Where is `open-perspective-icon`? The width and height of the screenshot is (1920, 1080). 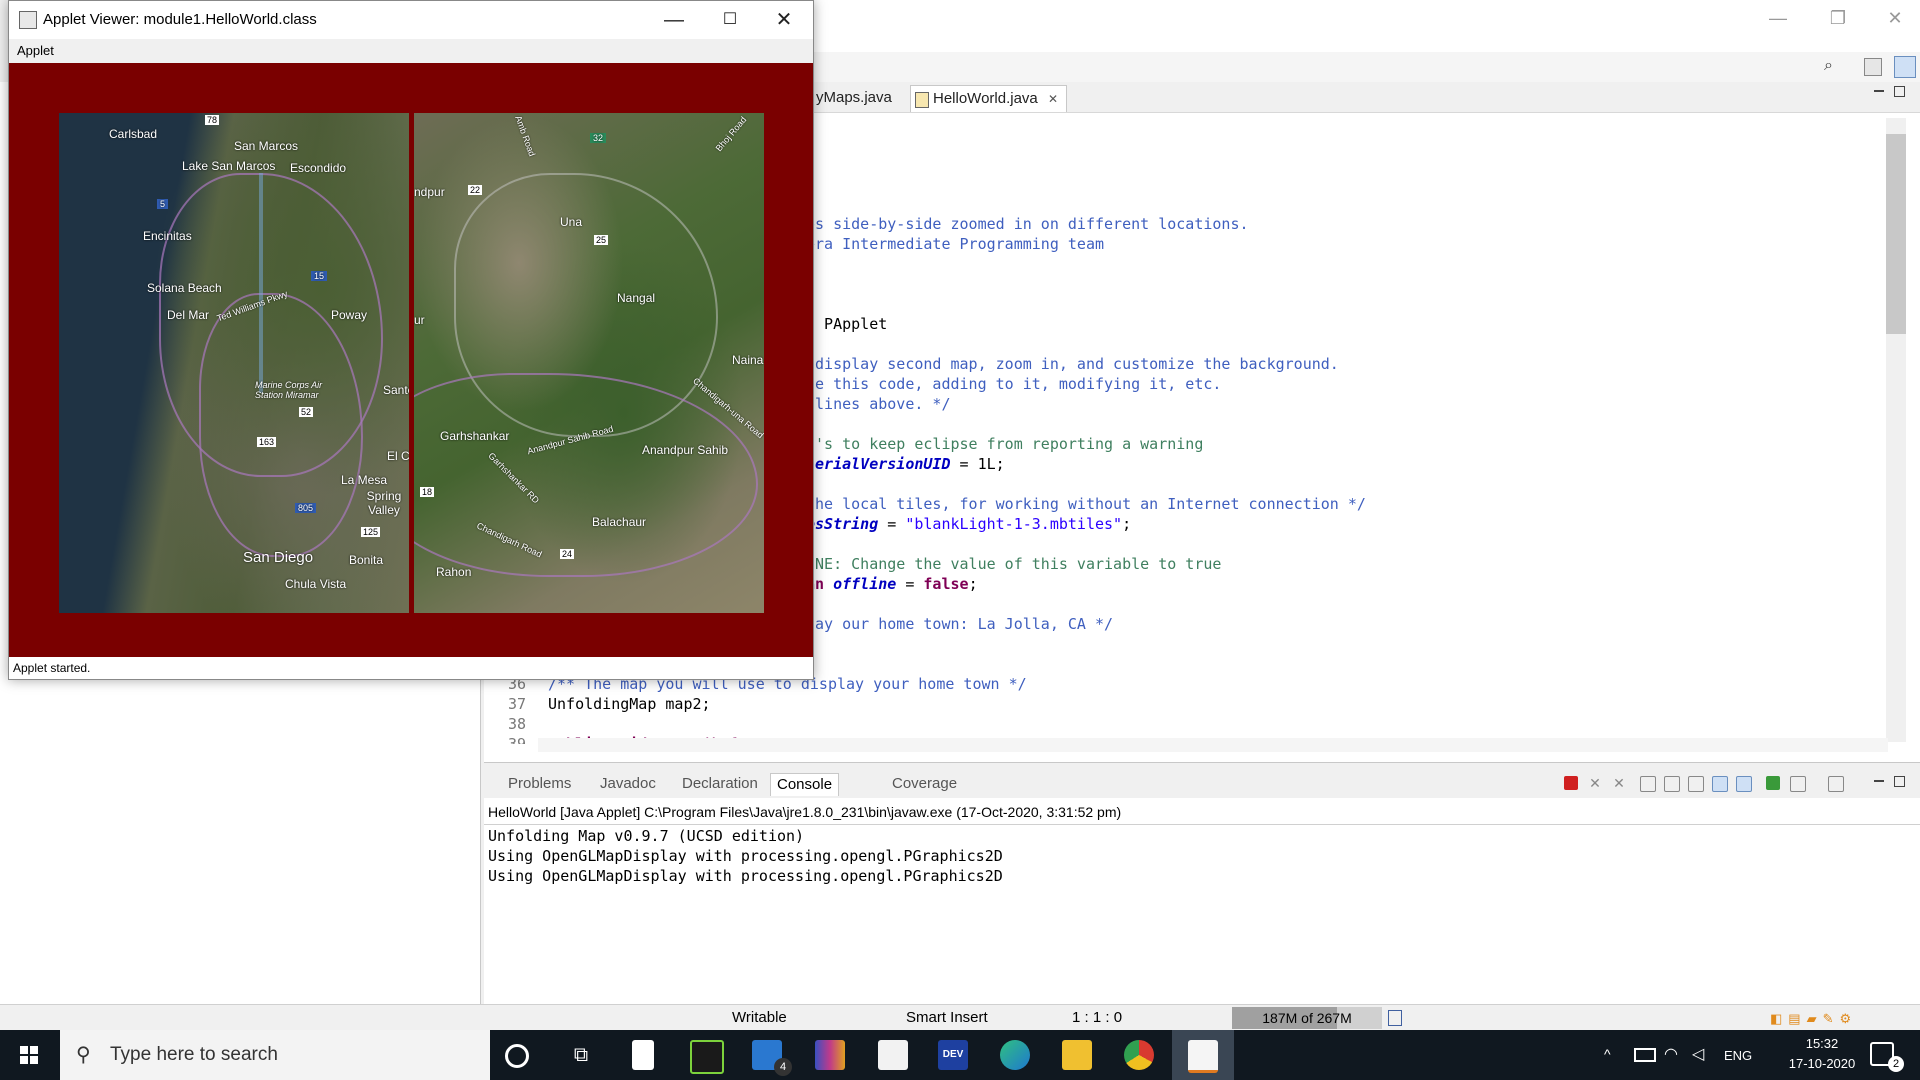
open-perspective-icon is located at coordinates (1873, 67).